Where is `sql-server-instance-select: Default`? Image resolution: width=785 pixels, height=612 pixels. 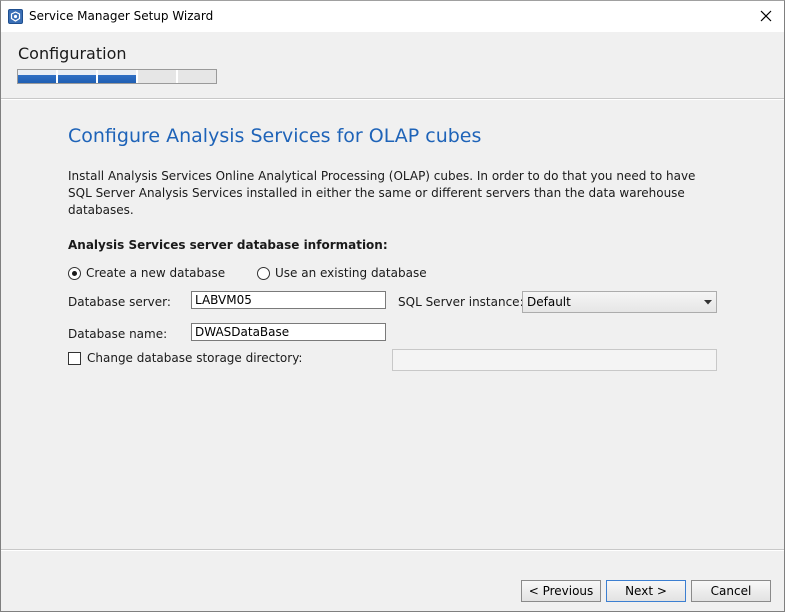
sql-server-instance-select: Default is located at coordinates (619, 302).